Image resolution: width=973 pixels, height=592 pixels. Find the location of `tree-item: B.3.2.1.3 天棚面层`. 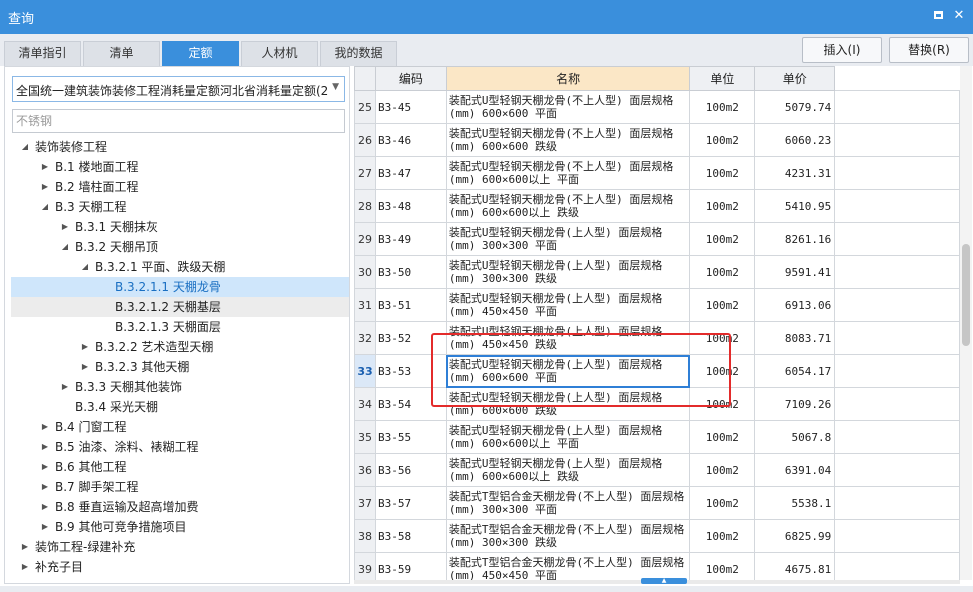

tree-item: B.3.2.1.3 天棚面层 is located at coordinates (180, 327).